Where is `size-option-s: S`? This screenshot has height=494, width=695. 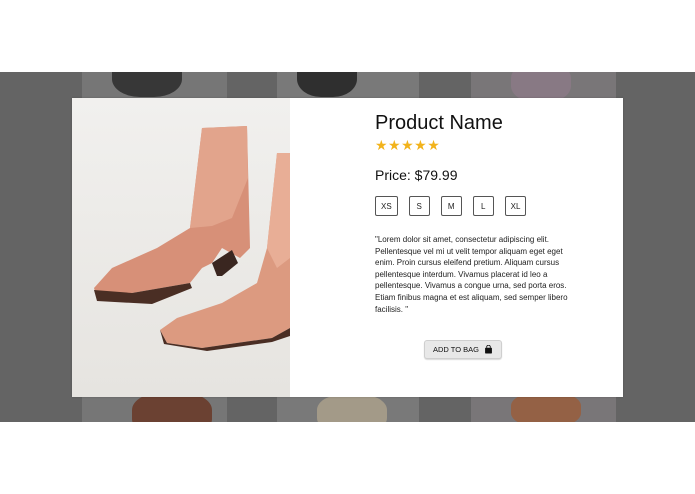
size-option-s: S is located at coordinates (419, 206).